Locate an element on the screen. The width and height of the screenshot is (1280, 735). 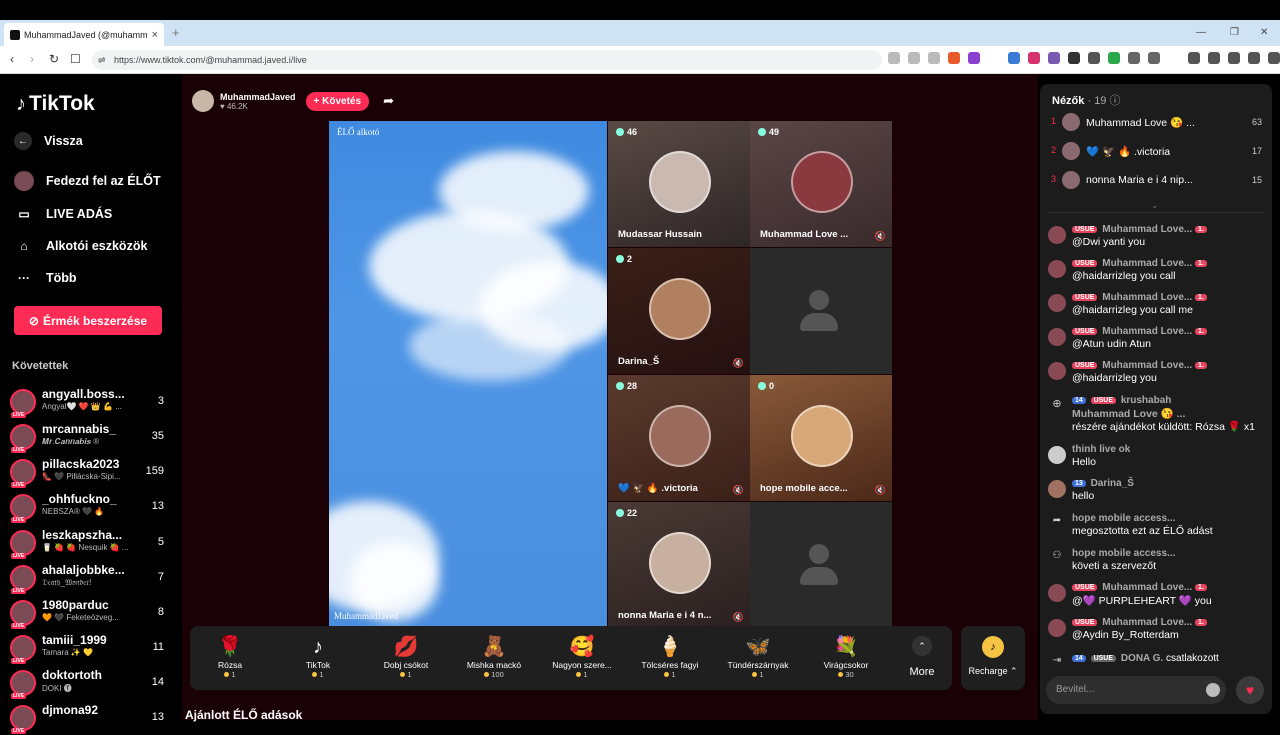
minimize-icon: — is located at coordinates (1201, 32).